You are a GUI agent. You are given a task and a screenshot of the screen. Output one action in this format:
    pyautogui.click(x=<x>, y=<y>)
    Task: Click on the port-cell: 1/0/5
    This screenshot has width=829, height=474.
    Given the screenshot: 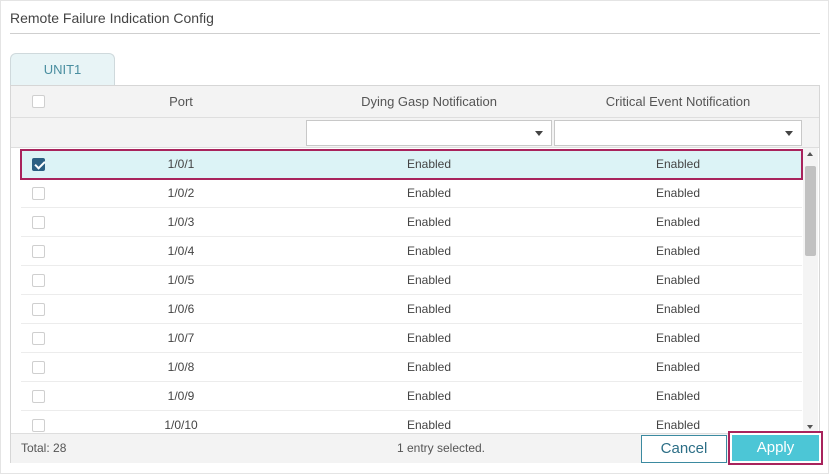 What is the action you would take?
    pyautogui.click(x=181, y=280)
    